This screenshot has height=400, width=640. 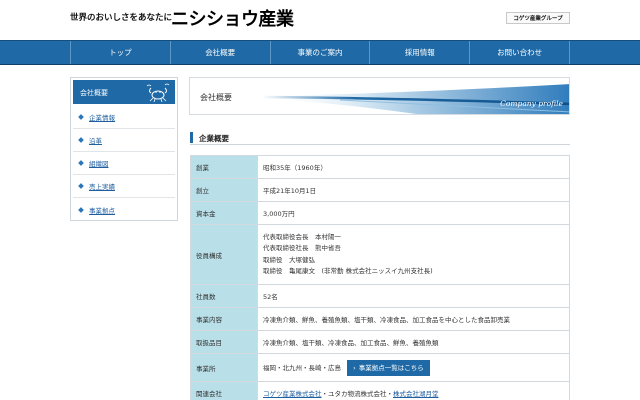 What do you see at coordinates (214, 138) in the screenshot?
I see `section-title: 企業概要` at bounding box center [214, 138].